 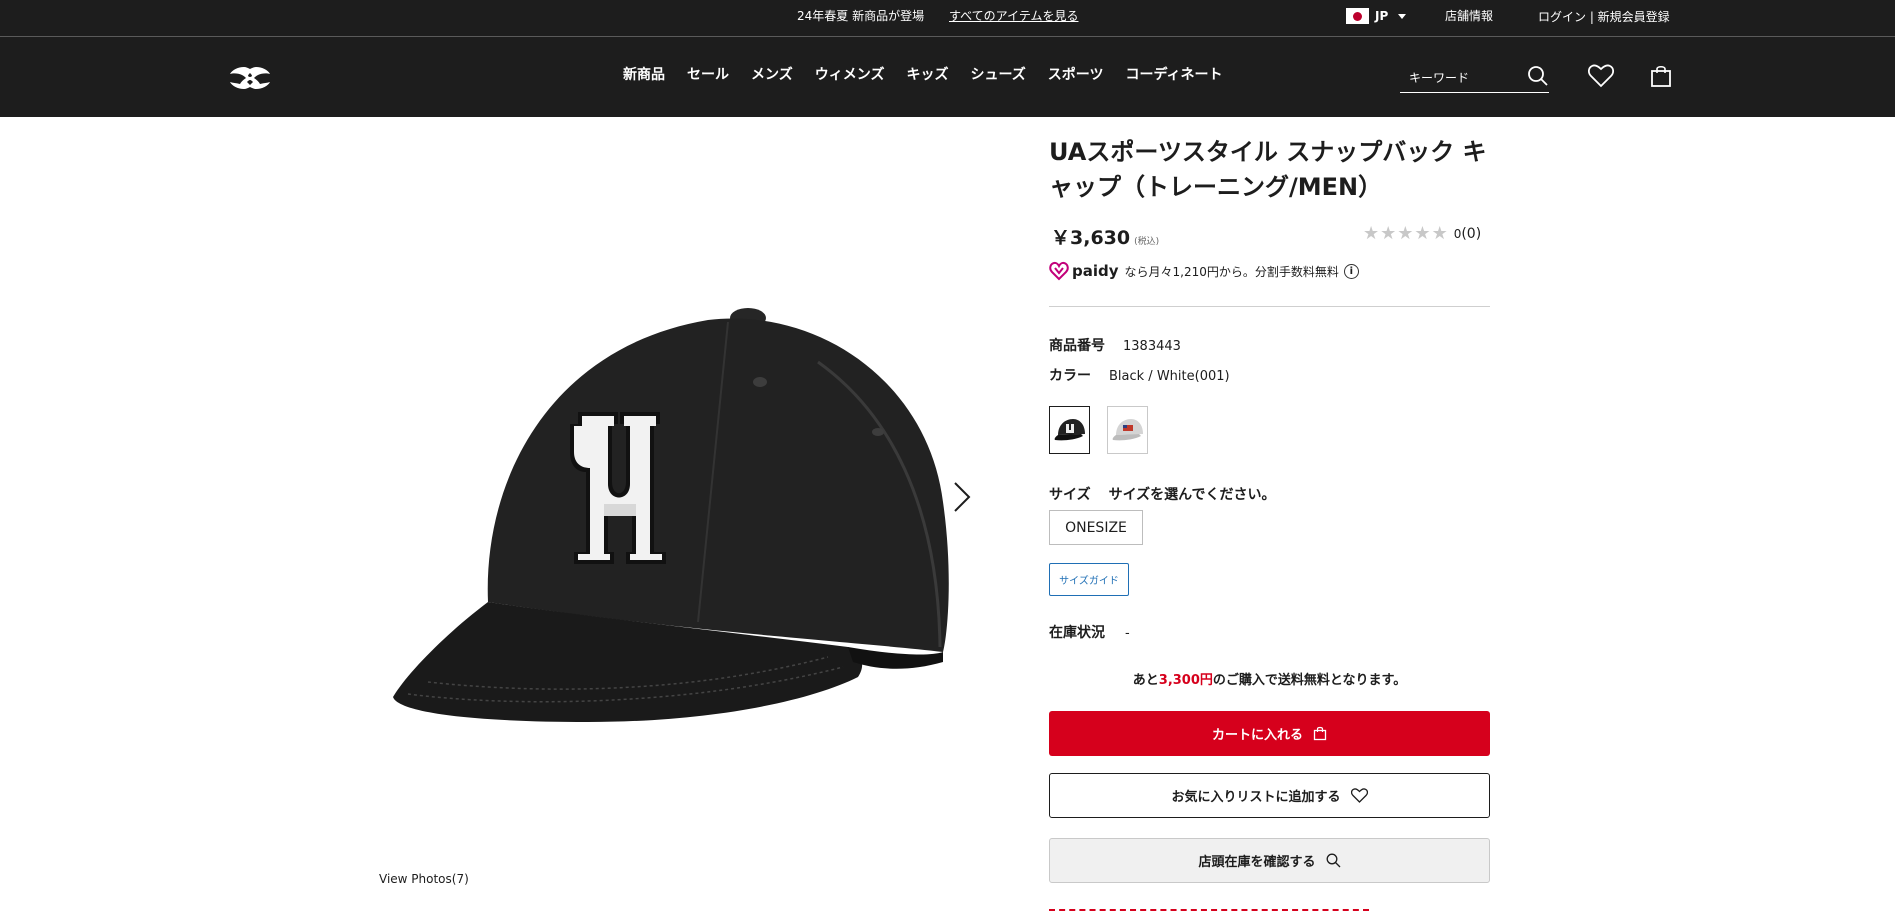 What do you see at coordinates (772, 74) in the screenshot?
I see `nav-item-mens: メンズ` at bounding box center [772, 74].